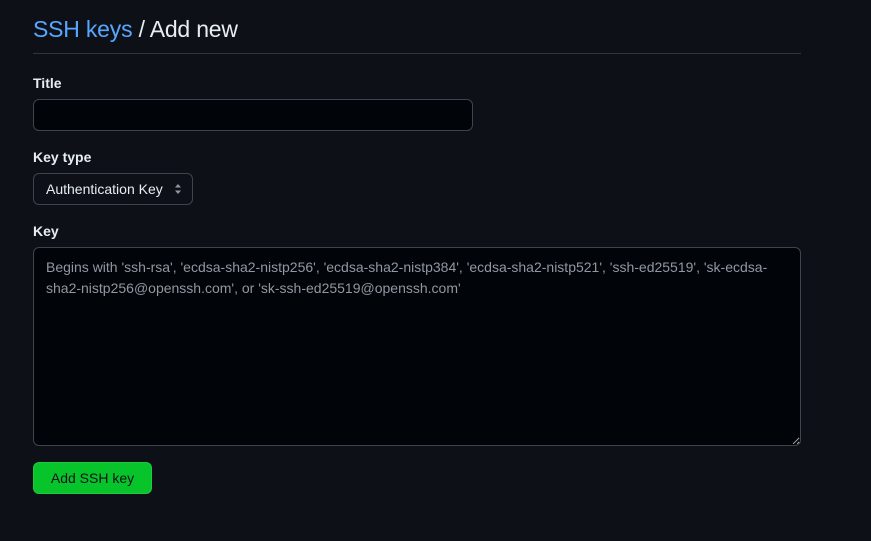 Image resolution: width=871 pixels, height=541 pixels. I want to click on key-type-label: Key type, so click(62, 157).